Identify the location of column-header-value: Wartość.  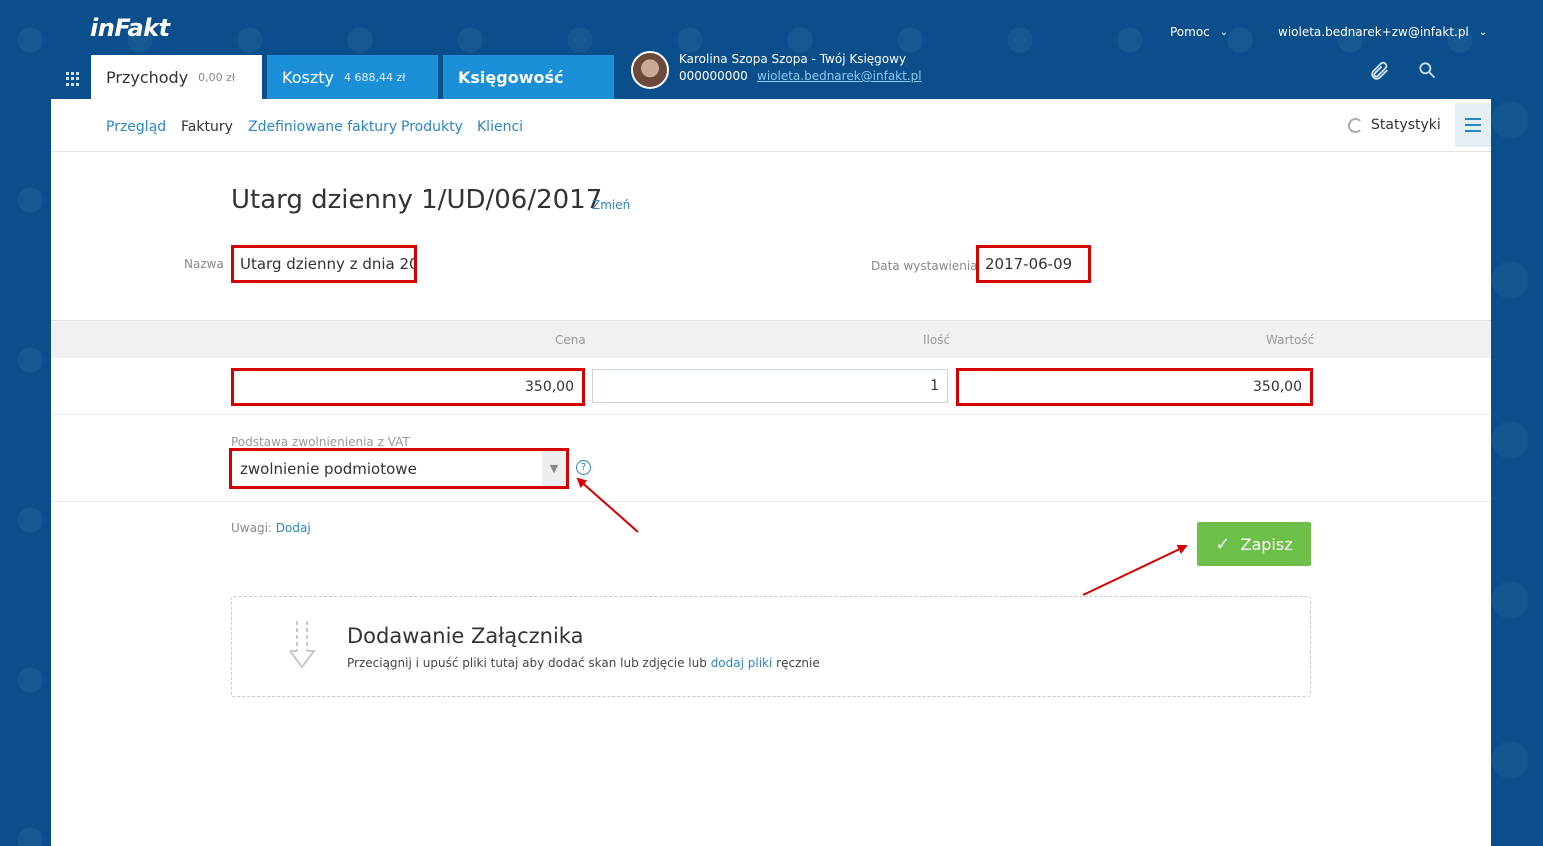
(1290, 340).